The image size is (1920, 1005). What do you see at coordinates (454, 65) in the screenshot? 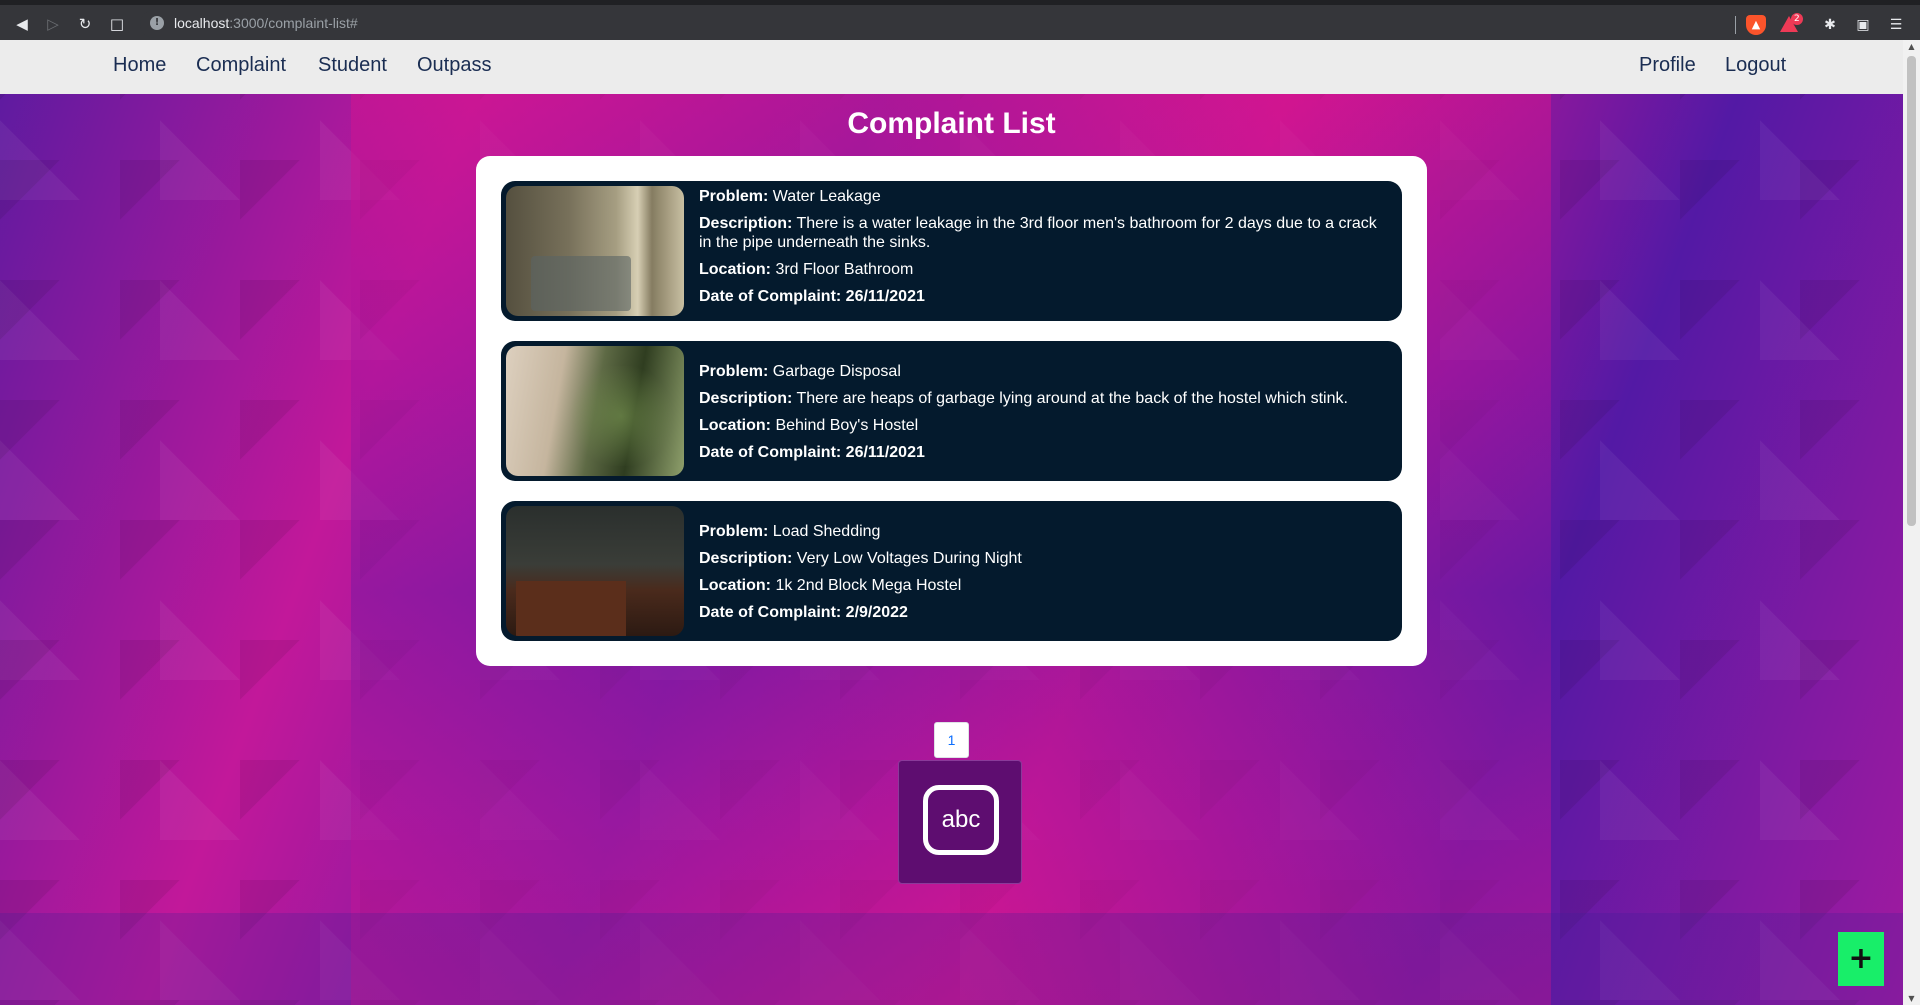
I see `nav-outpass-link: Outpass` at bounding box center [454, 65].